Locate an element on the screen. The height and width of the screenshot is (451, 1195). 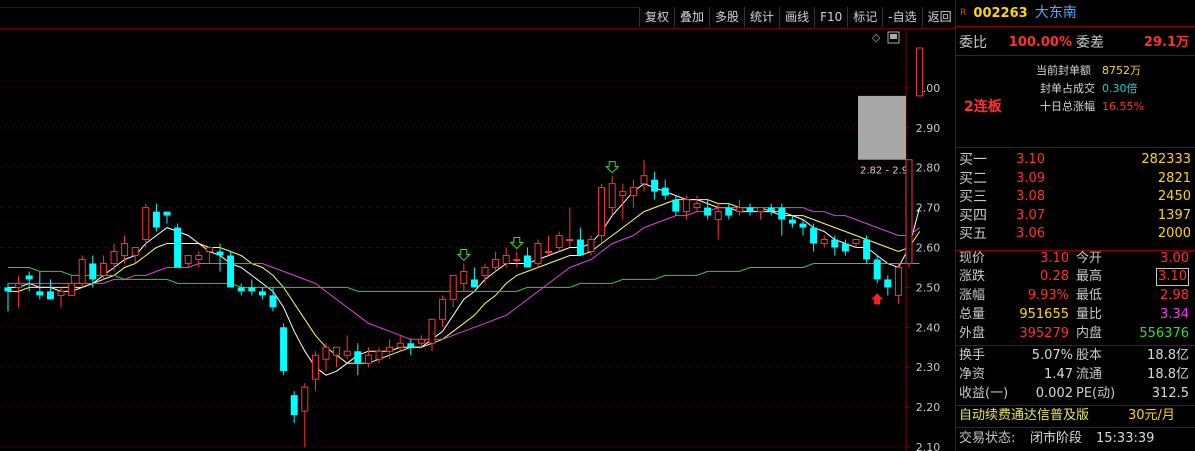
restore-rights-button: 复权 is located at coordinates (657, 17).